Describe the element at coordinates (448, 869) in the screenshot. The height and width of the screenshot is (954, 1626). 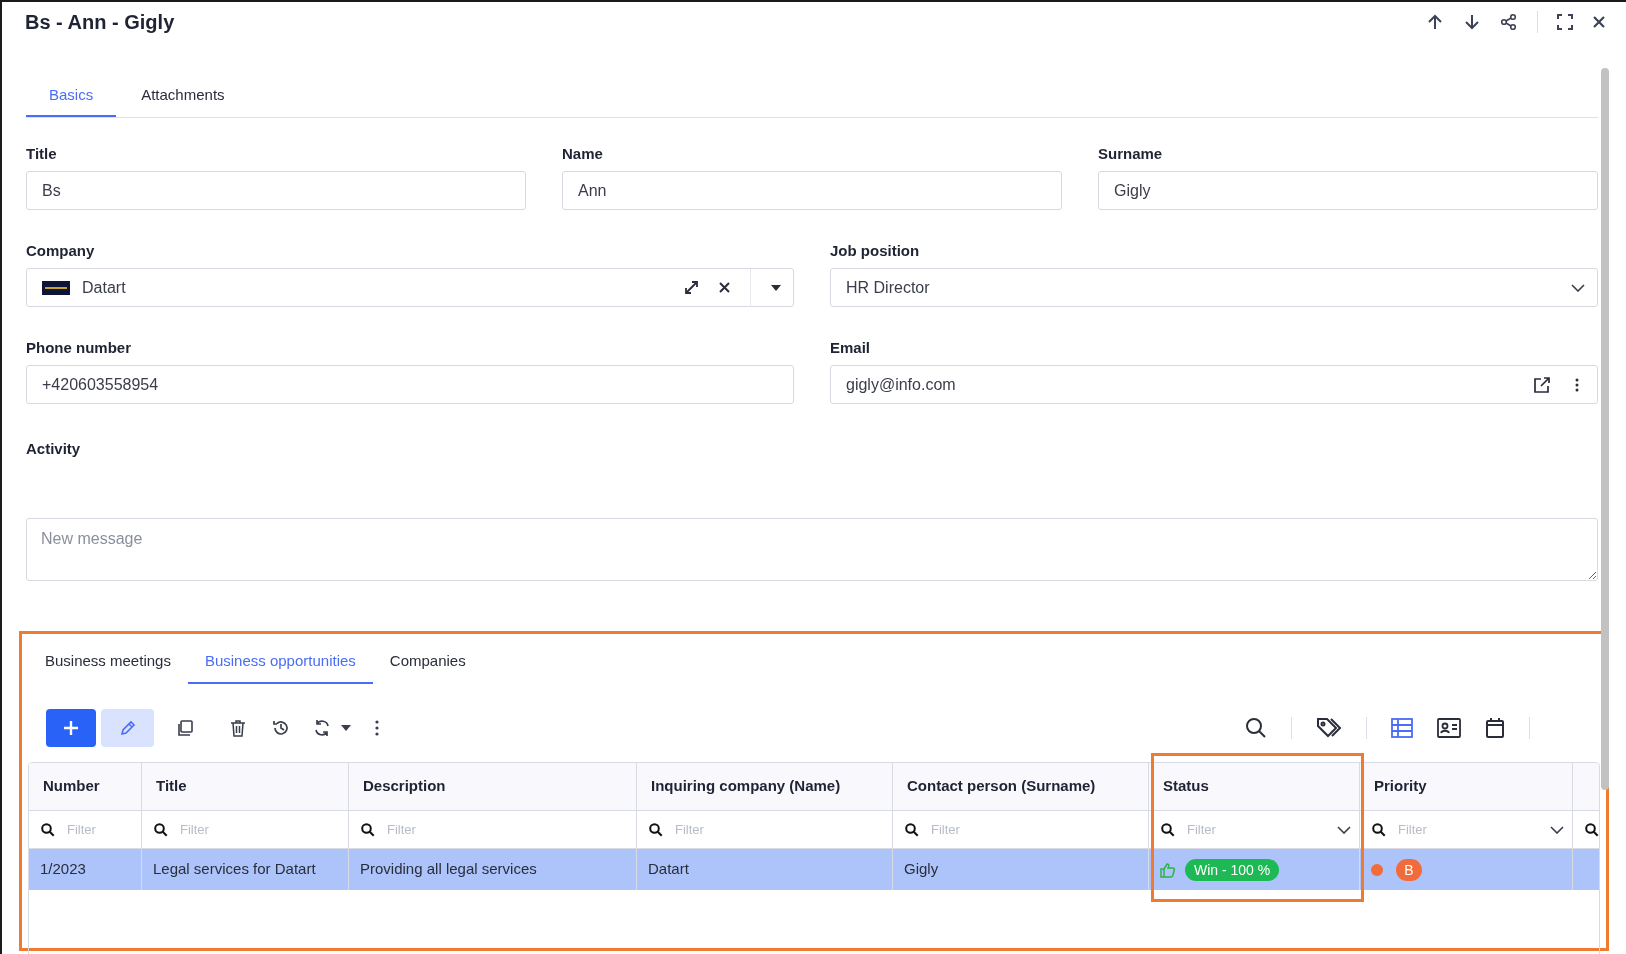
I see `table-cell-text: Providing all legal services` at that location.